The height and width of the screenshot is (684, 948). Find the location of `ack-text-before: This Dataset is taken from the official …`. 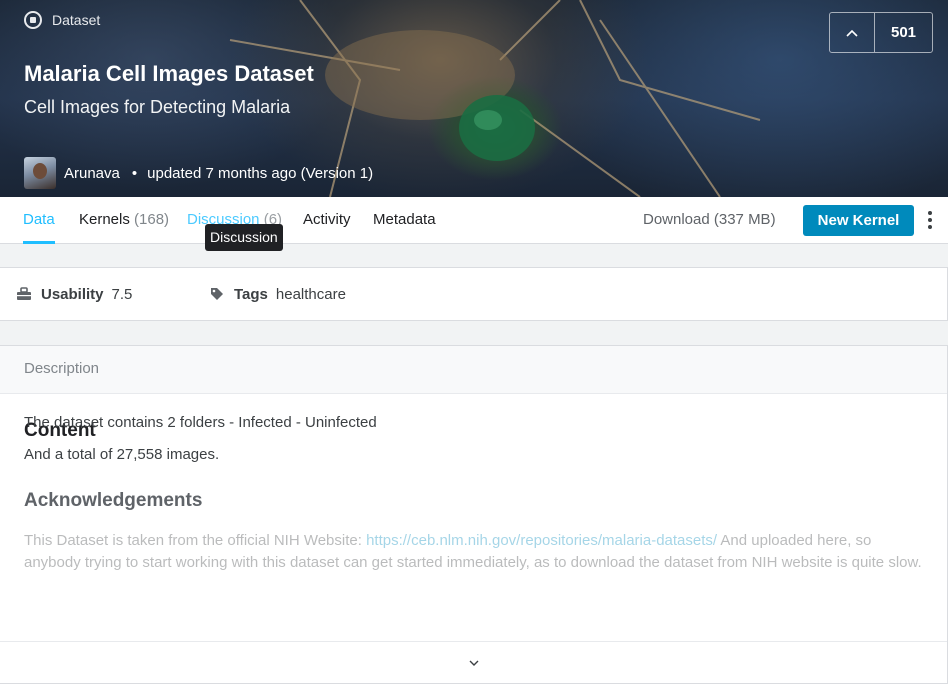

ack-text-before: This Dataset is taken from the official … is located at coordinates (195, 540).